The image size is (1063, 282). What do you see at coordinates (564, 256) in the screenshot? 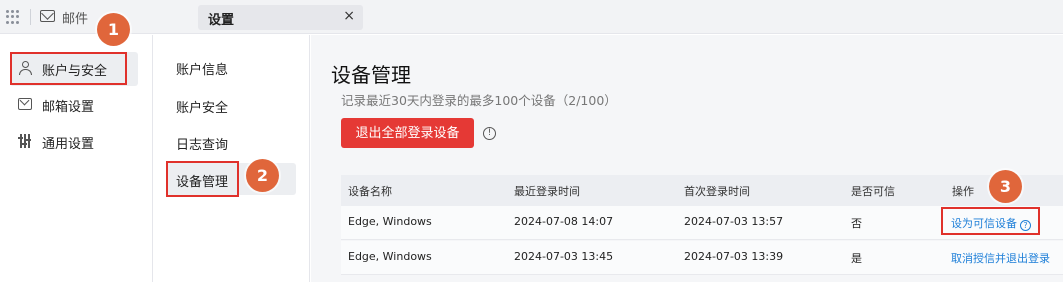
I see `last-login-time: 2024-07-03 13:45` at bounding box center [564, 256].